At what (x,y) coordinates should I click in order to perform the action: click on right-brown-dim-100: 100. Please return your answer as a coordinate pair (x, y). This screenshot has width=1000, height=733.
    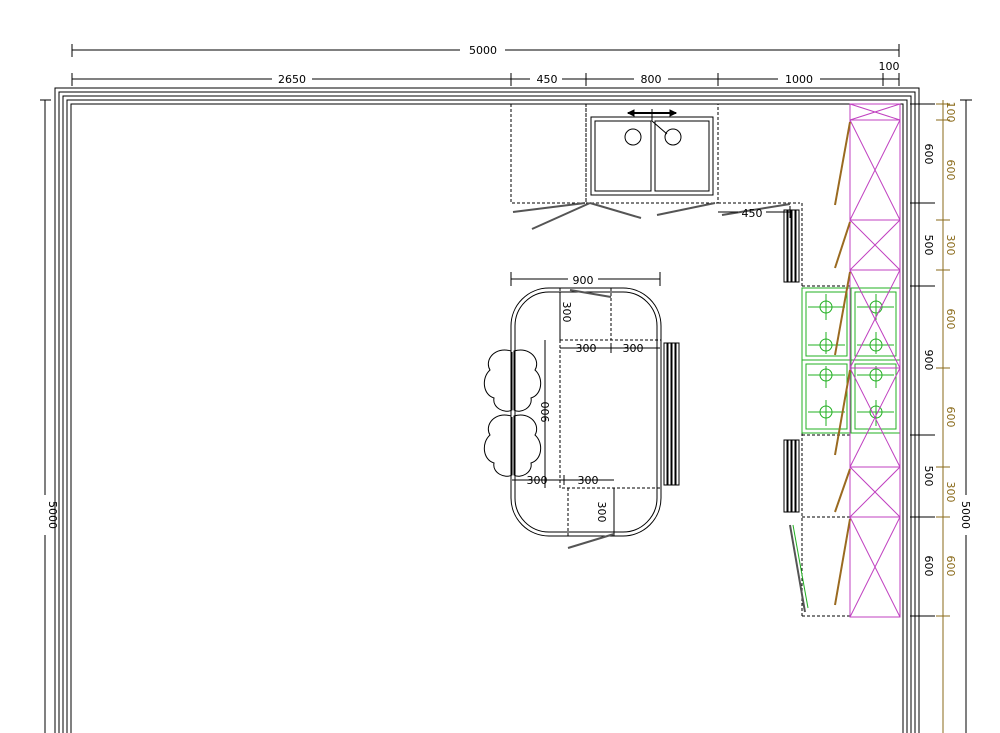
    Looking at the image, I should click on (950, 112).